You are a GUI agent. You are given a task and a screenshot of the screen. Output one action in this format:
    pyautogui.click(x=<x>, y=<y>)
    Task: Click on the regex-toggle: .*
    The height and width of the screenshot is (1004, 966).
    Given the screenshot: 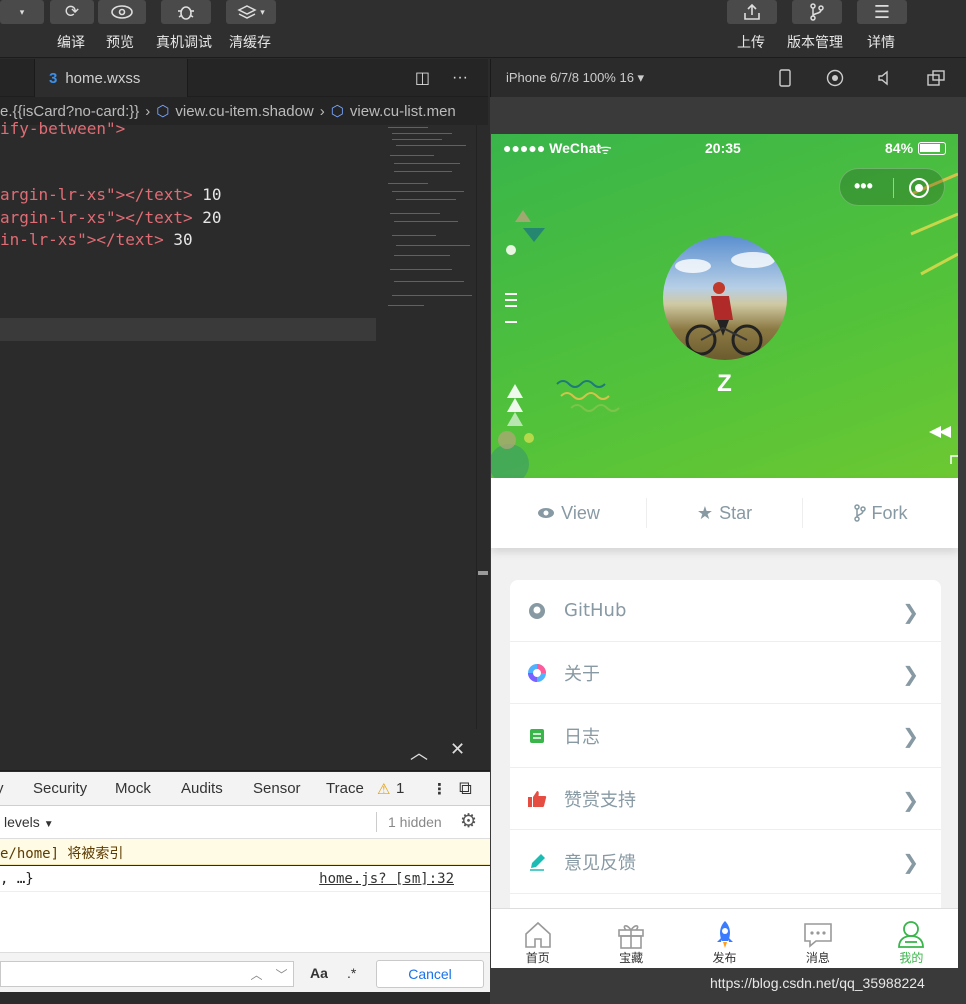 What is the action you would take?
    pyautogui.click(x=351, y=973)
    